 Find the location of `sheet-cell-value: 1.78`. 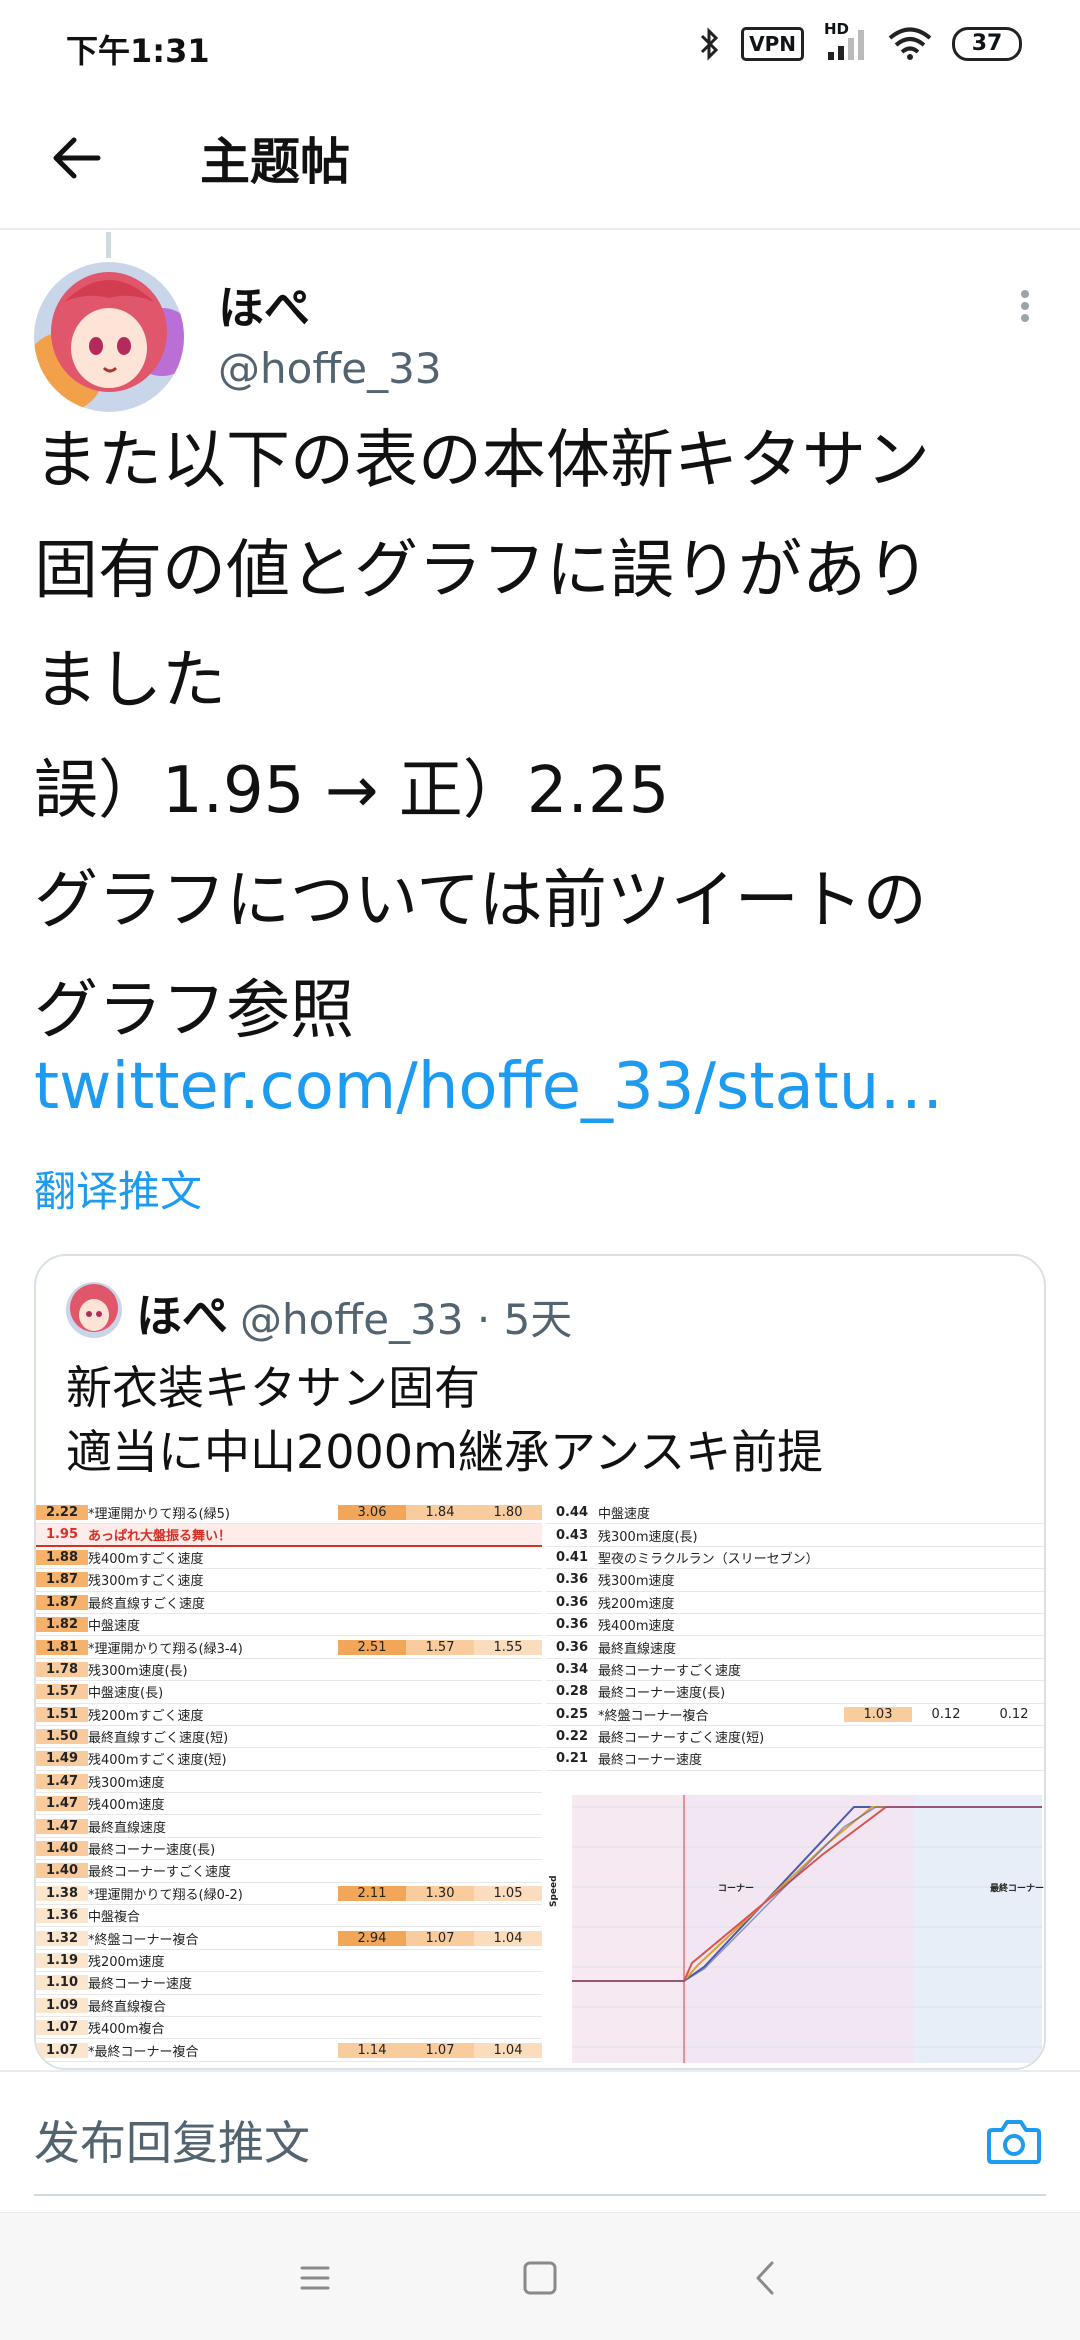

sheet-cell-value: 1.78 is located at coordinates (62, 1669).